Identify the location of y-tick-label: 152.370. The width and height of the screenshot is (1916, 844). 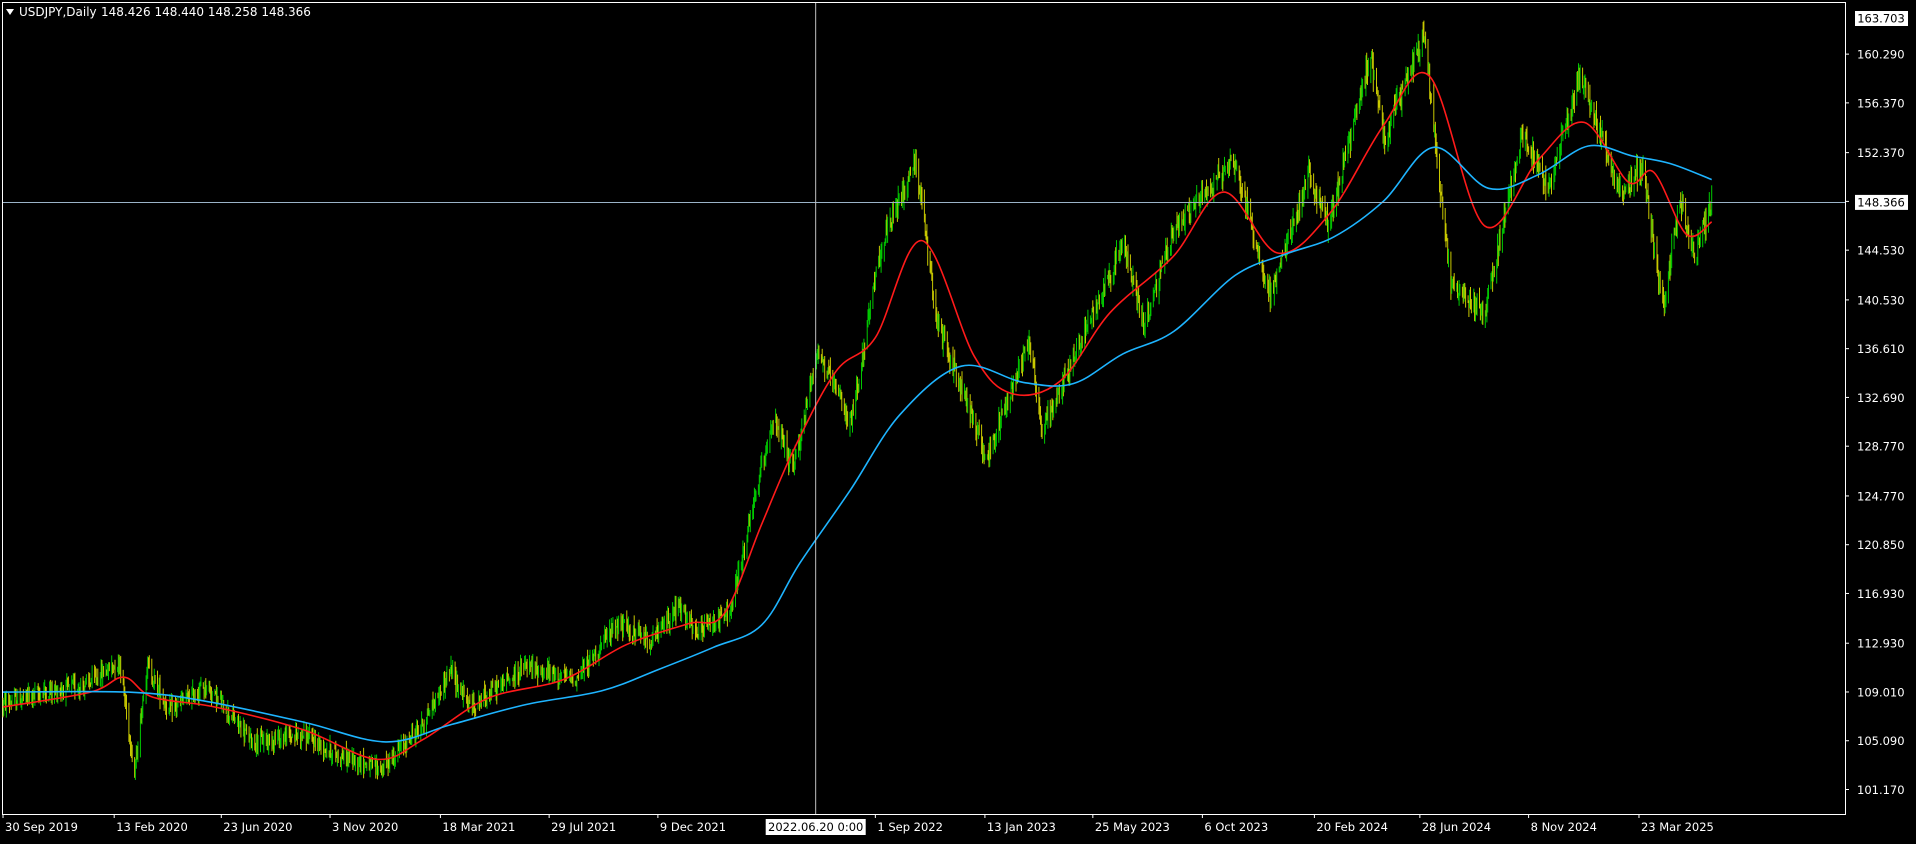
(1881, 153).